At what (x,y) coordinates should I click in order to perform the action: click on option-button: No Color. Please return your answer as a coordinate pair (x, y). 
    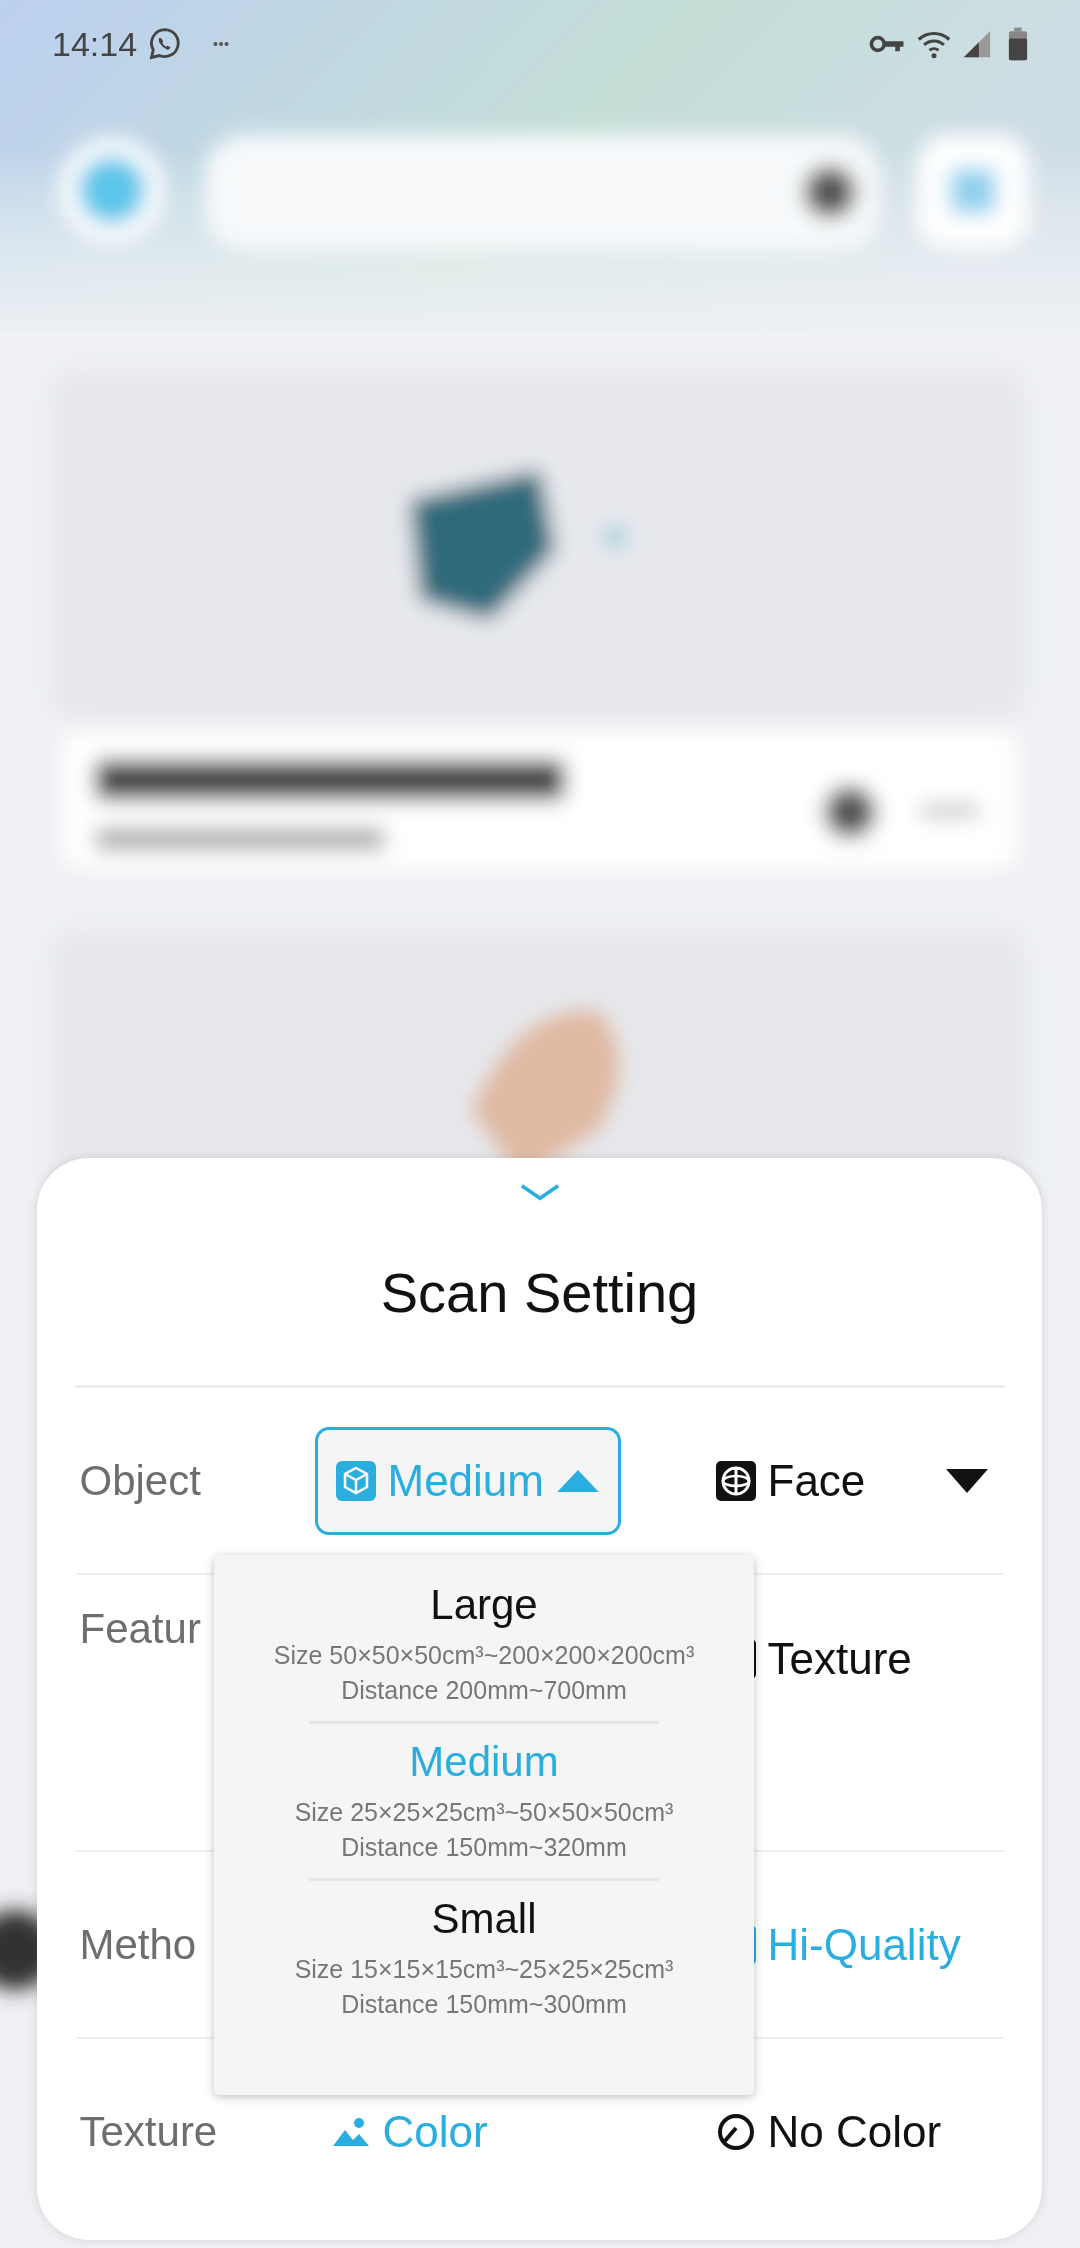
    Looking at the image, I should click on (828, 2131).